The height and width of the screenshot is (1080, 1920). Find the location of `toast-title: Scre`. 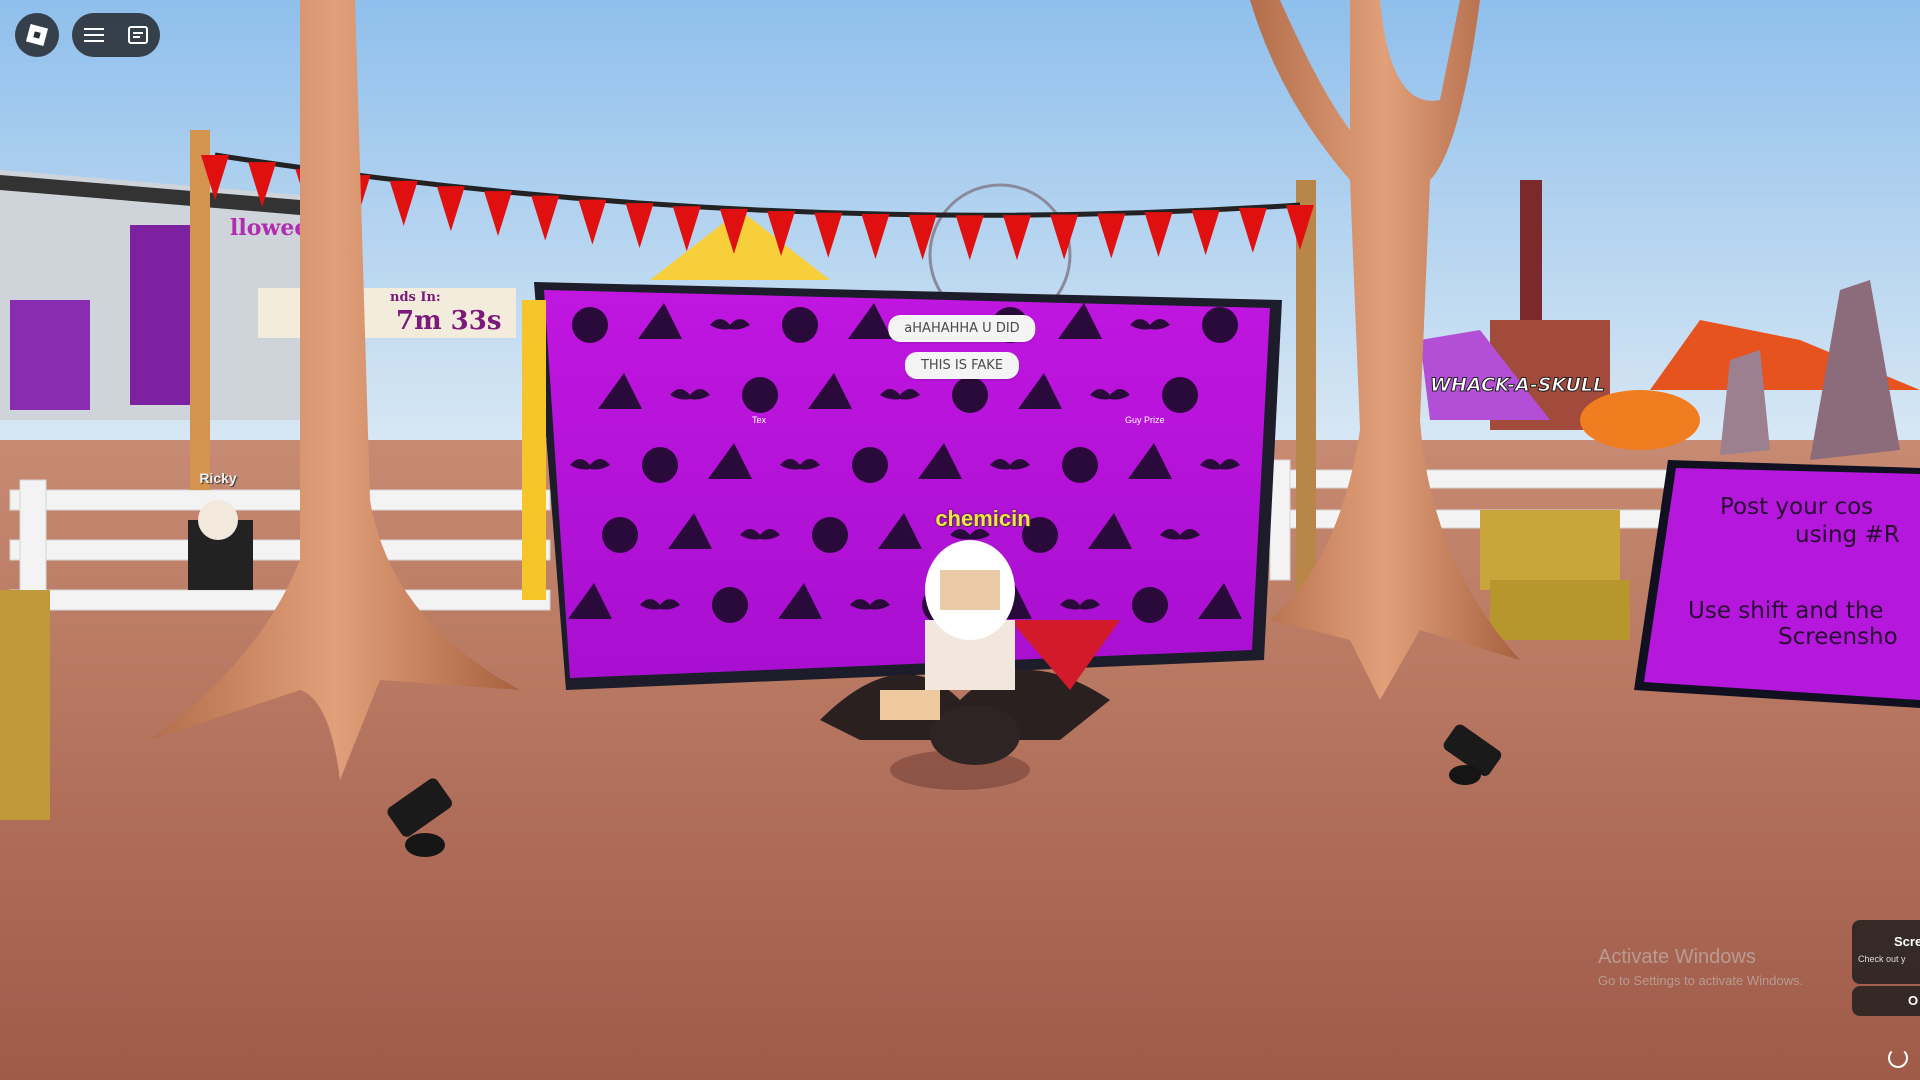

toast-title: Scre is located at coordinates (1907, 941).